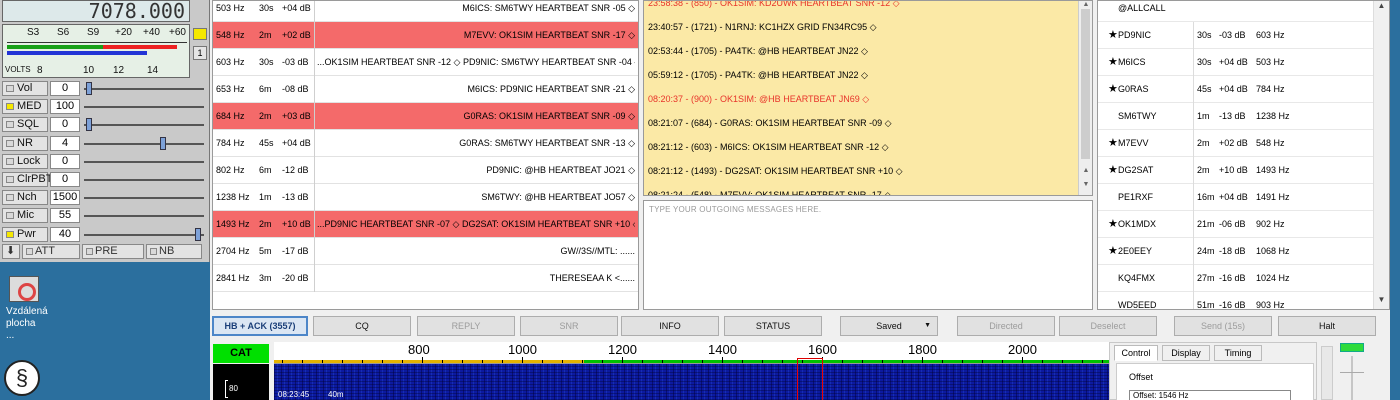 This screenshot has height=400, width=1400. I want to click on pre-toggle: PRE, so click(113, 251).